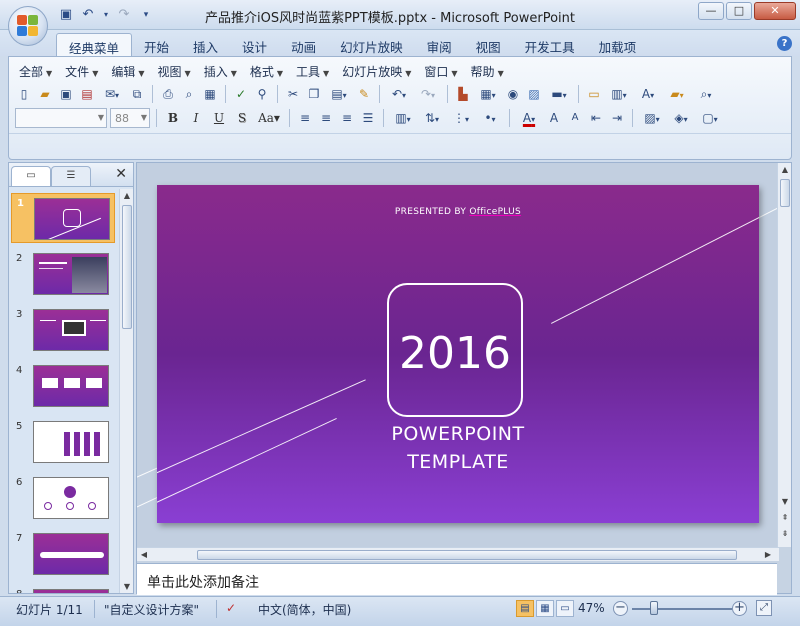  Describe the element at coordinates (31, 176) in the screenshot. I see `tab-slides: ▭` at that location.